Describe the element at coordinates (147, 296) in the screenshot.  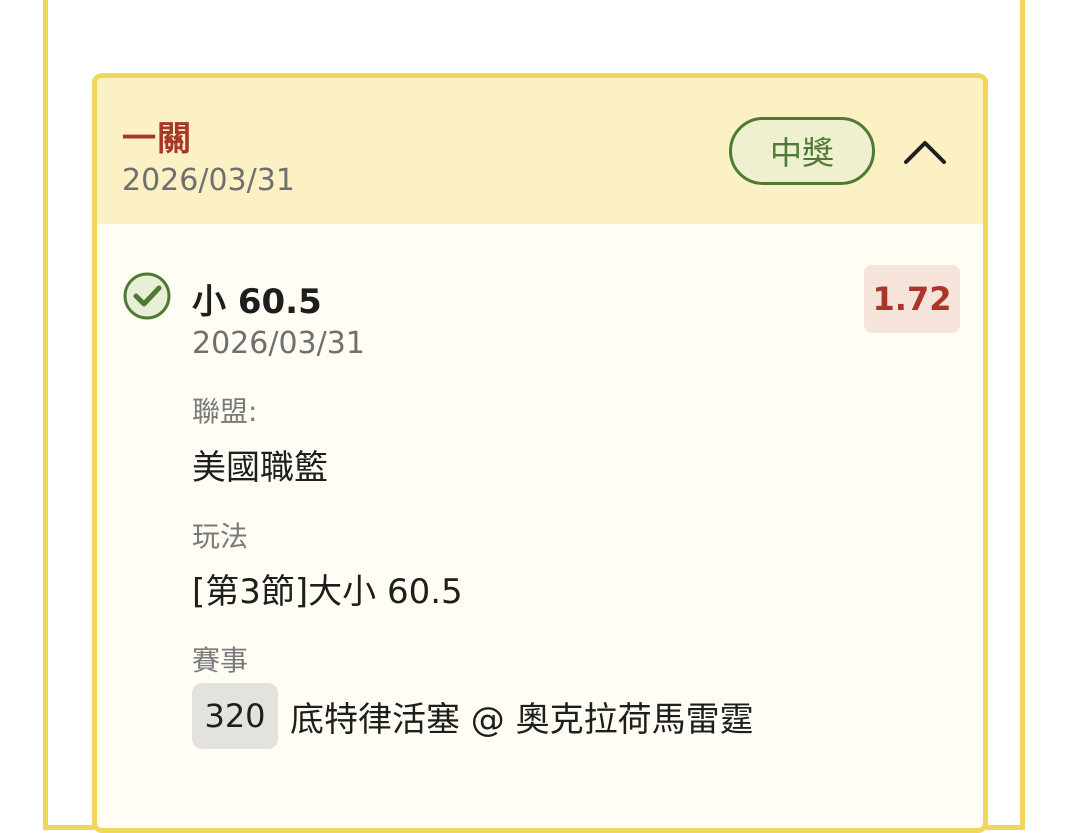
I see `check-circle-icon` at that location.